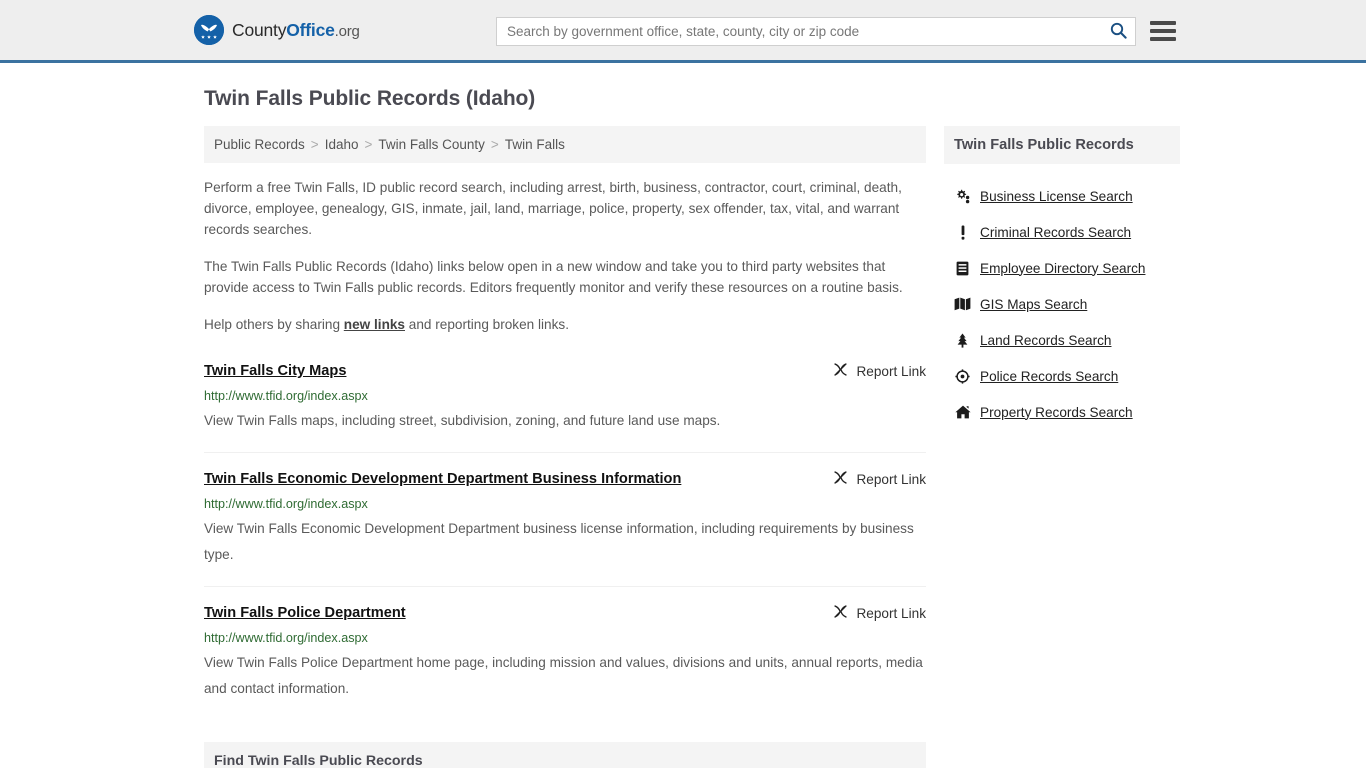 The height and width of the screenshot is (768, 1366). I want to click on sidebar-item-land-records: Land Records Search, so click(1062, 340).